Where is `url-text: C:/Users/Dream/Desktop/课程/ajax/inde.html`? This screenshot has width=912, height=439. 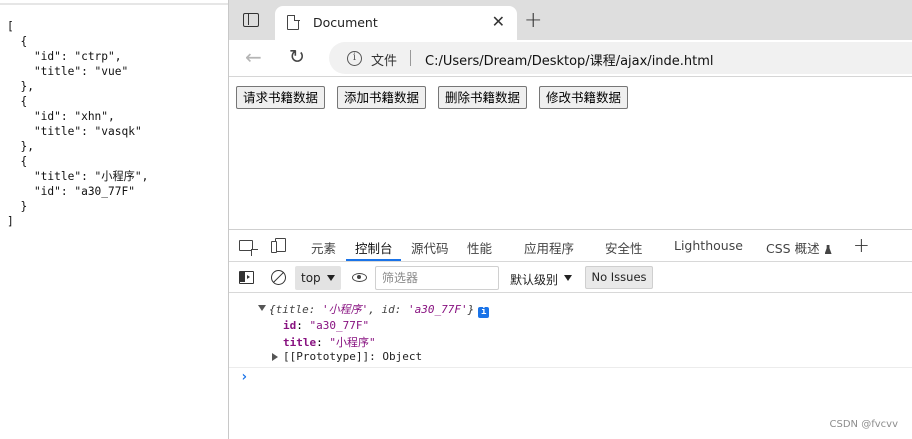 url-text: C:/Users/Dream/Desktop/课程/ajax/inde.html is located at coordinates (569, 59).